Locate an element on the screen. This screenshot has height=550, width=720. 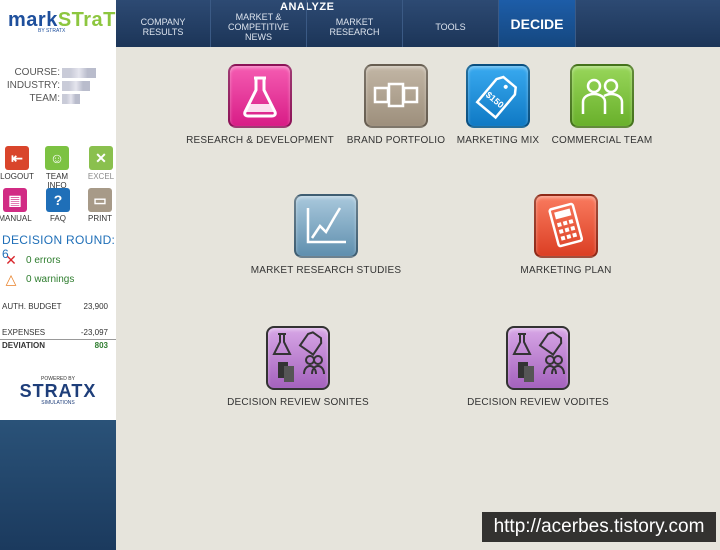
excel-button: ✕ EXCEL is located at coordinates (101, 163).